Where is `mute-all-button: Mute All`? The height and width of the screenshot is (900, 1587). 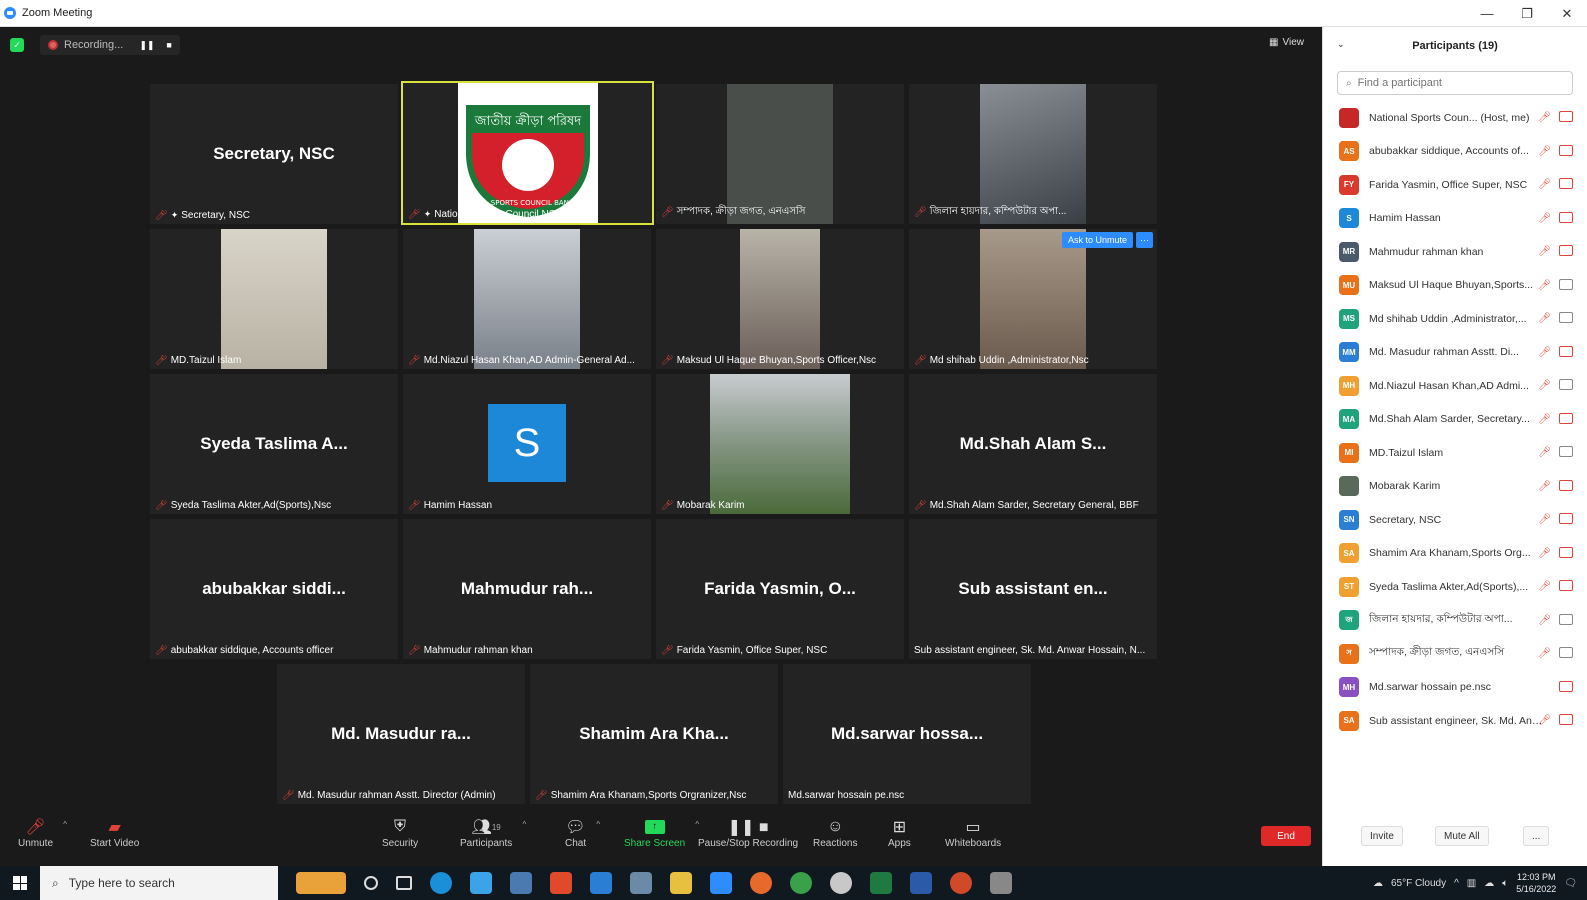 mute-all-button: Mute All is located at coordinates (1462, 836).